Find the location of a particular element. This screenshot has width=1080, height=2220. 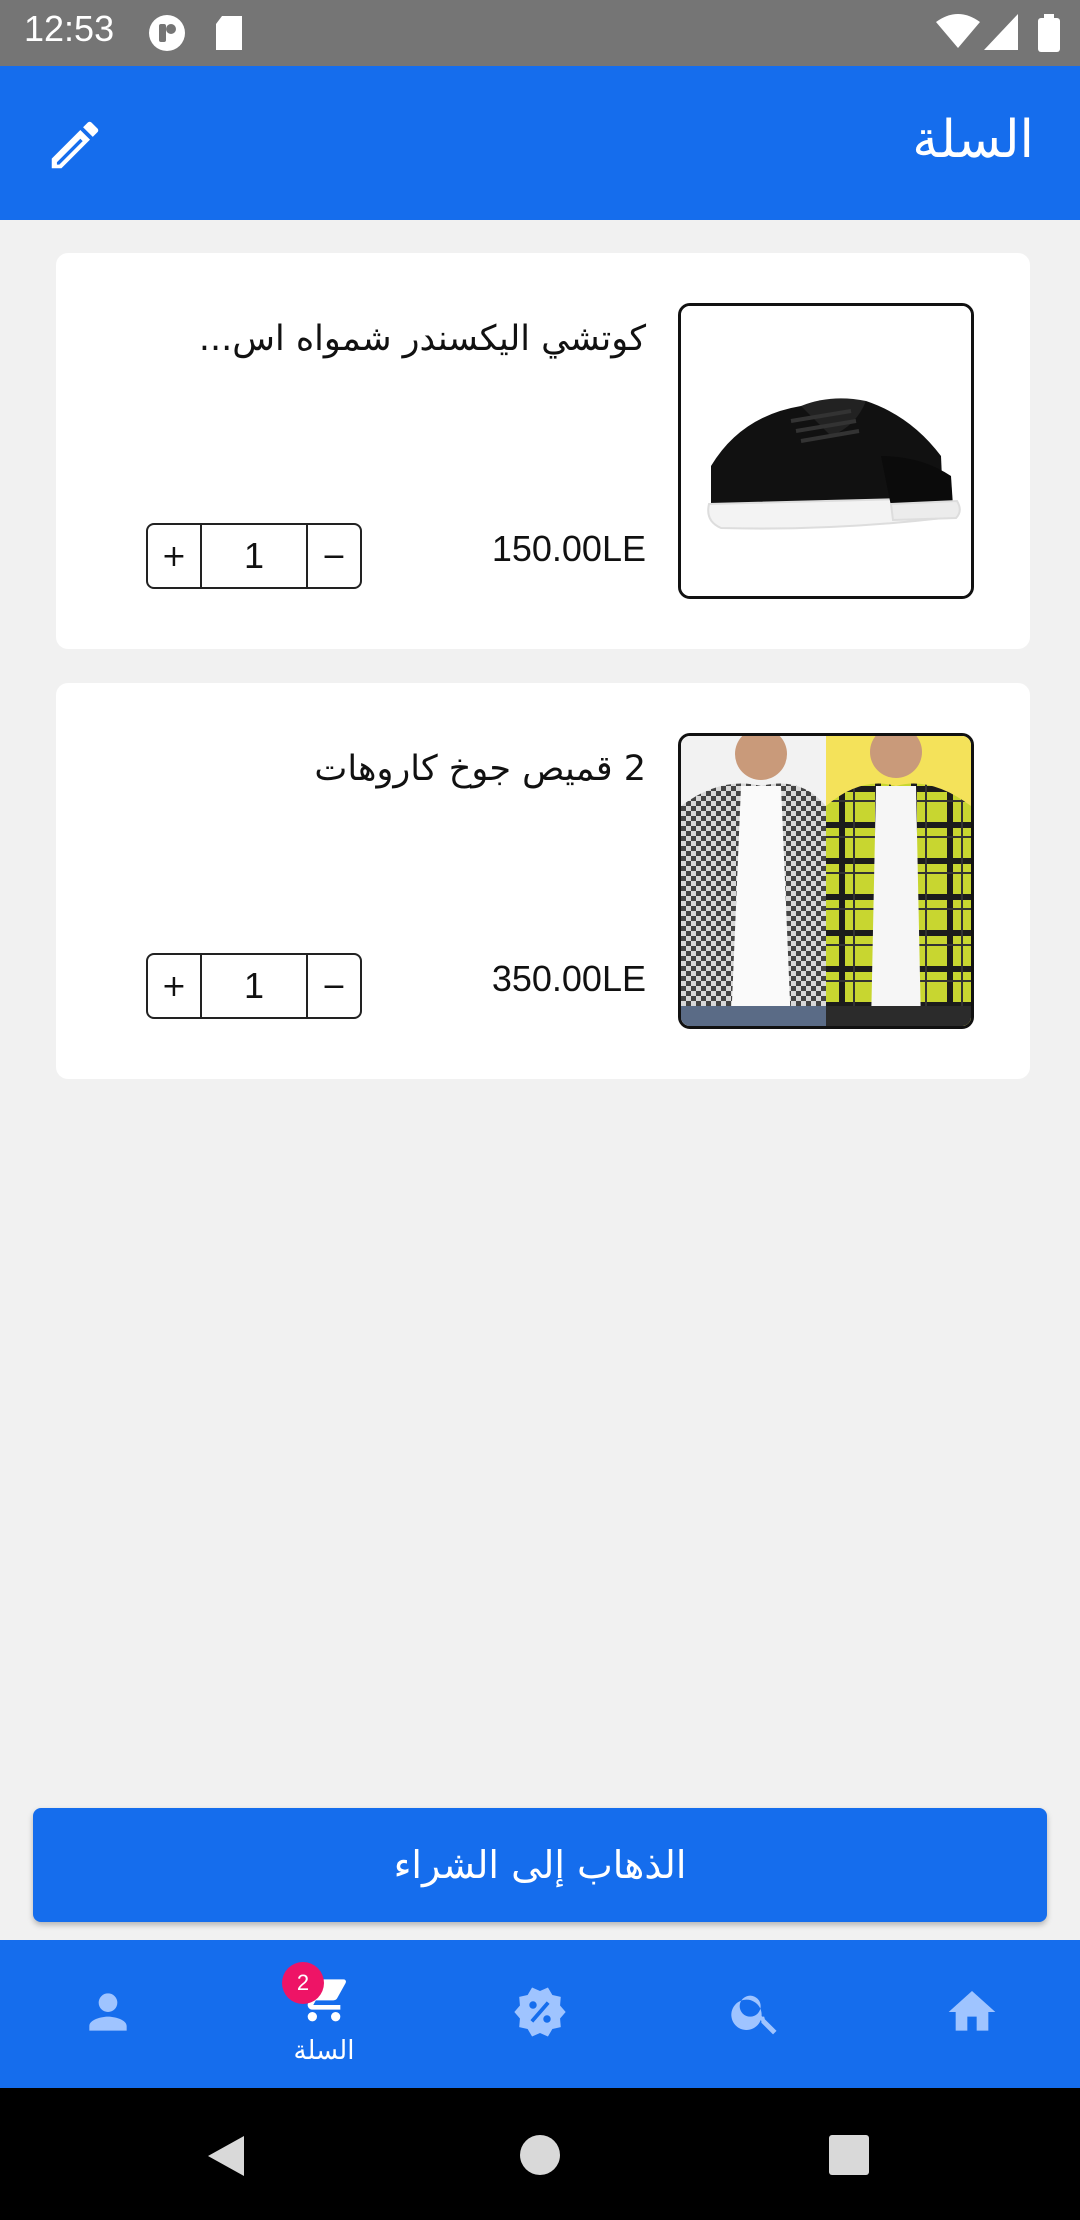

bottom-nav: 2 السلة is located at coordinates (540, 2014).